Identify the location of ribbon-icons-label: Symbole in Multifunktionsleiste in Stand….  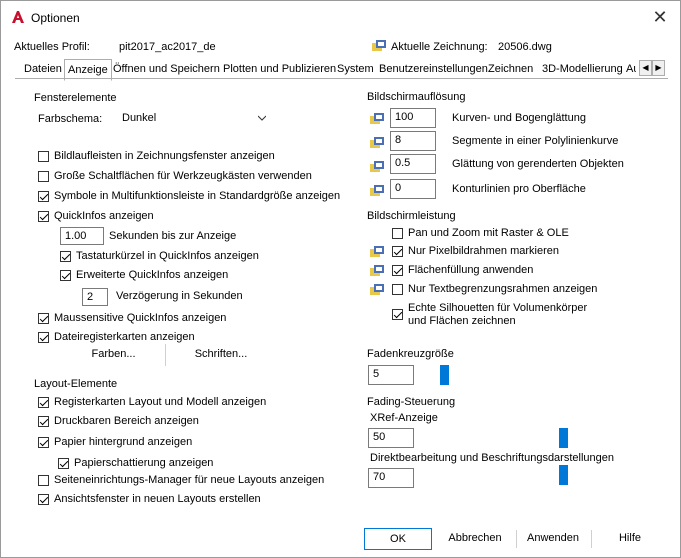
(197, 196).